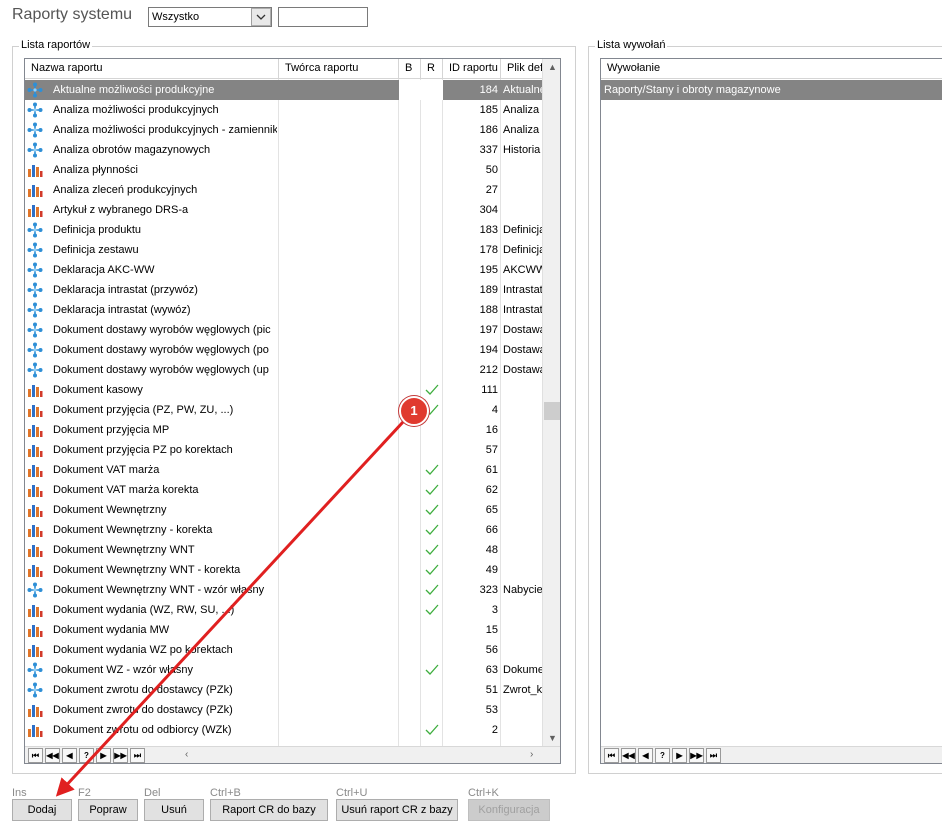 Image resolution: width=942 pixels, height=828 pixels. Describe the element at coordinates (414, 411) in the screenshot. I see `annotation-marker: 1` at that location.